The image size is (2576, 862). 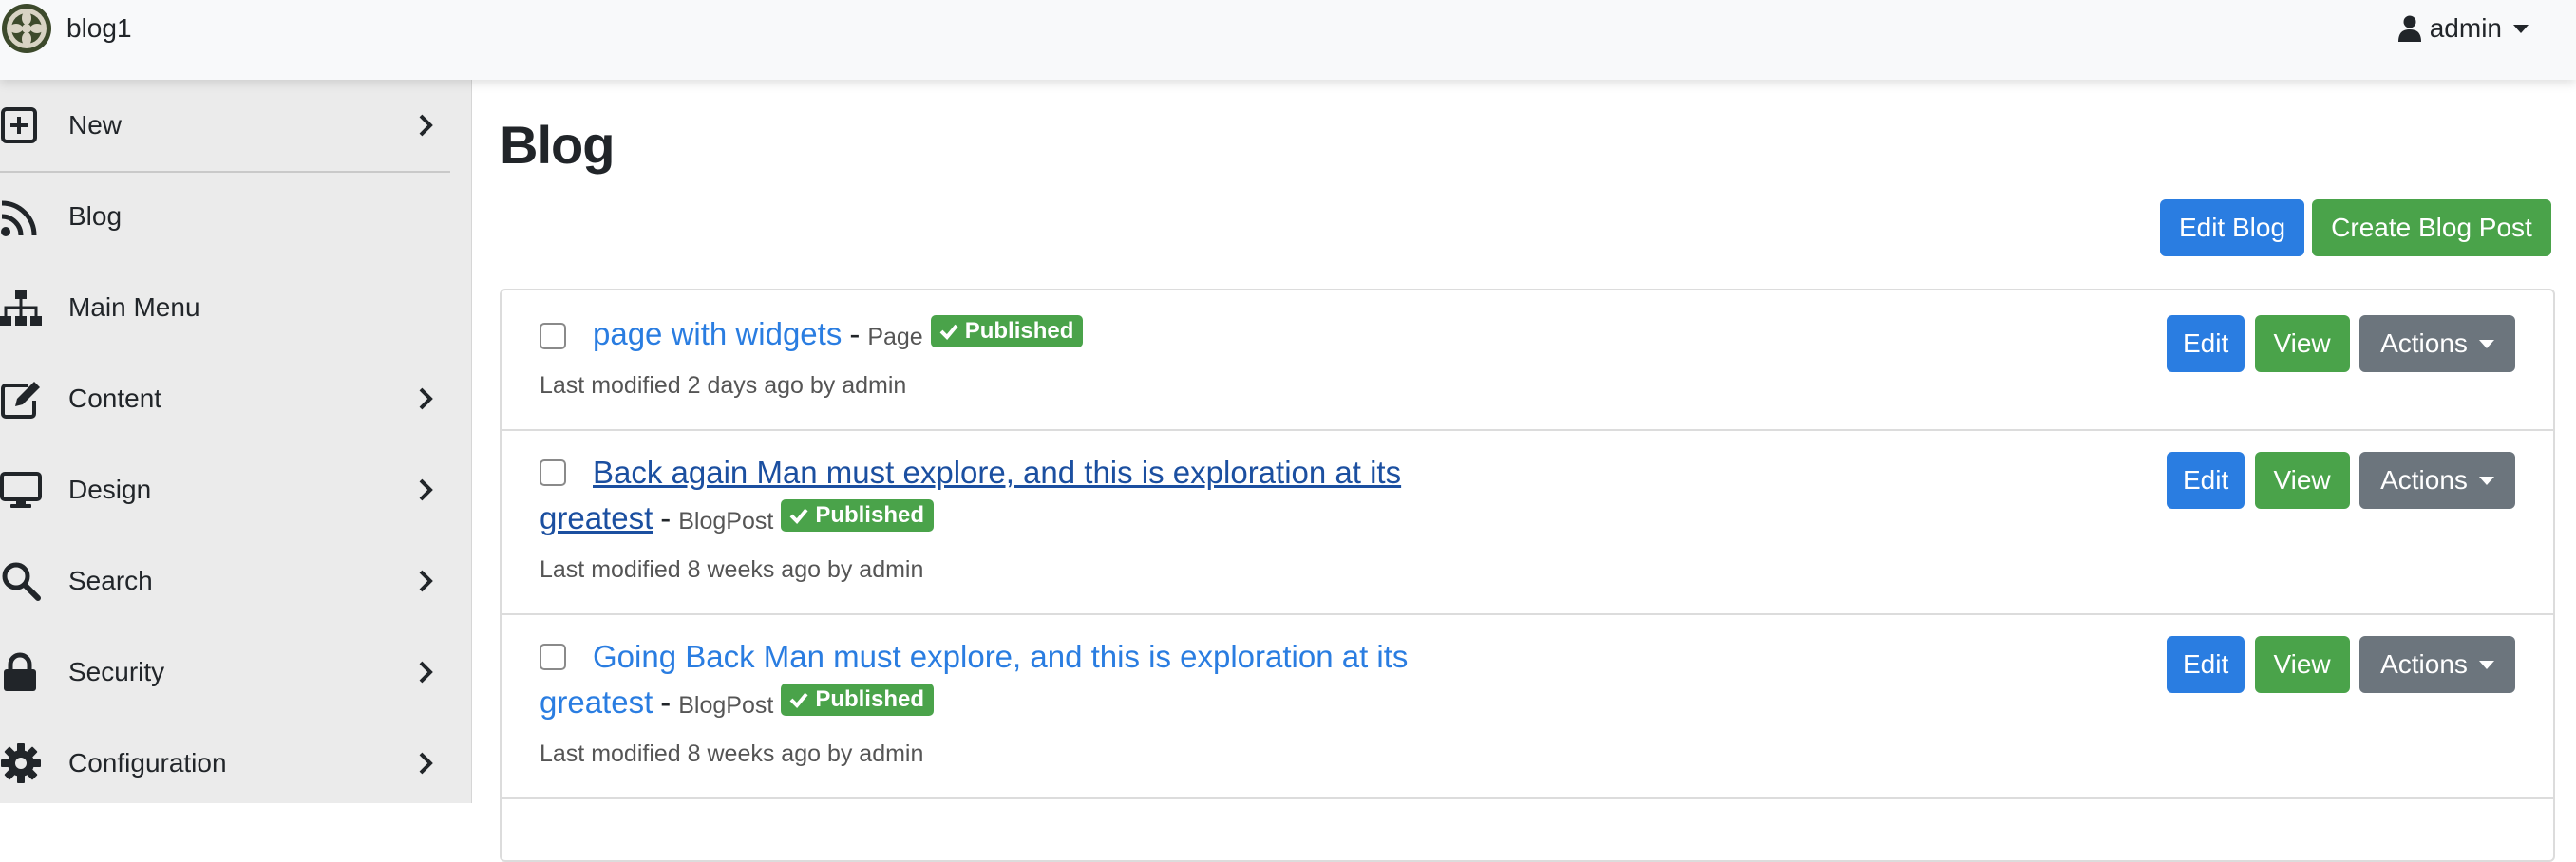 I want to click on user-icon, so click(x=2409, y=28).